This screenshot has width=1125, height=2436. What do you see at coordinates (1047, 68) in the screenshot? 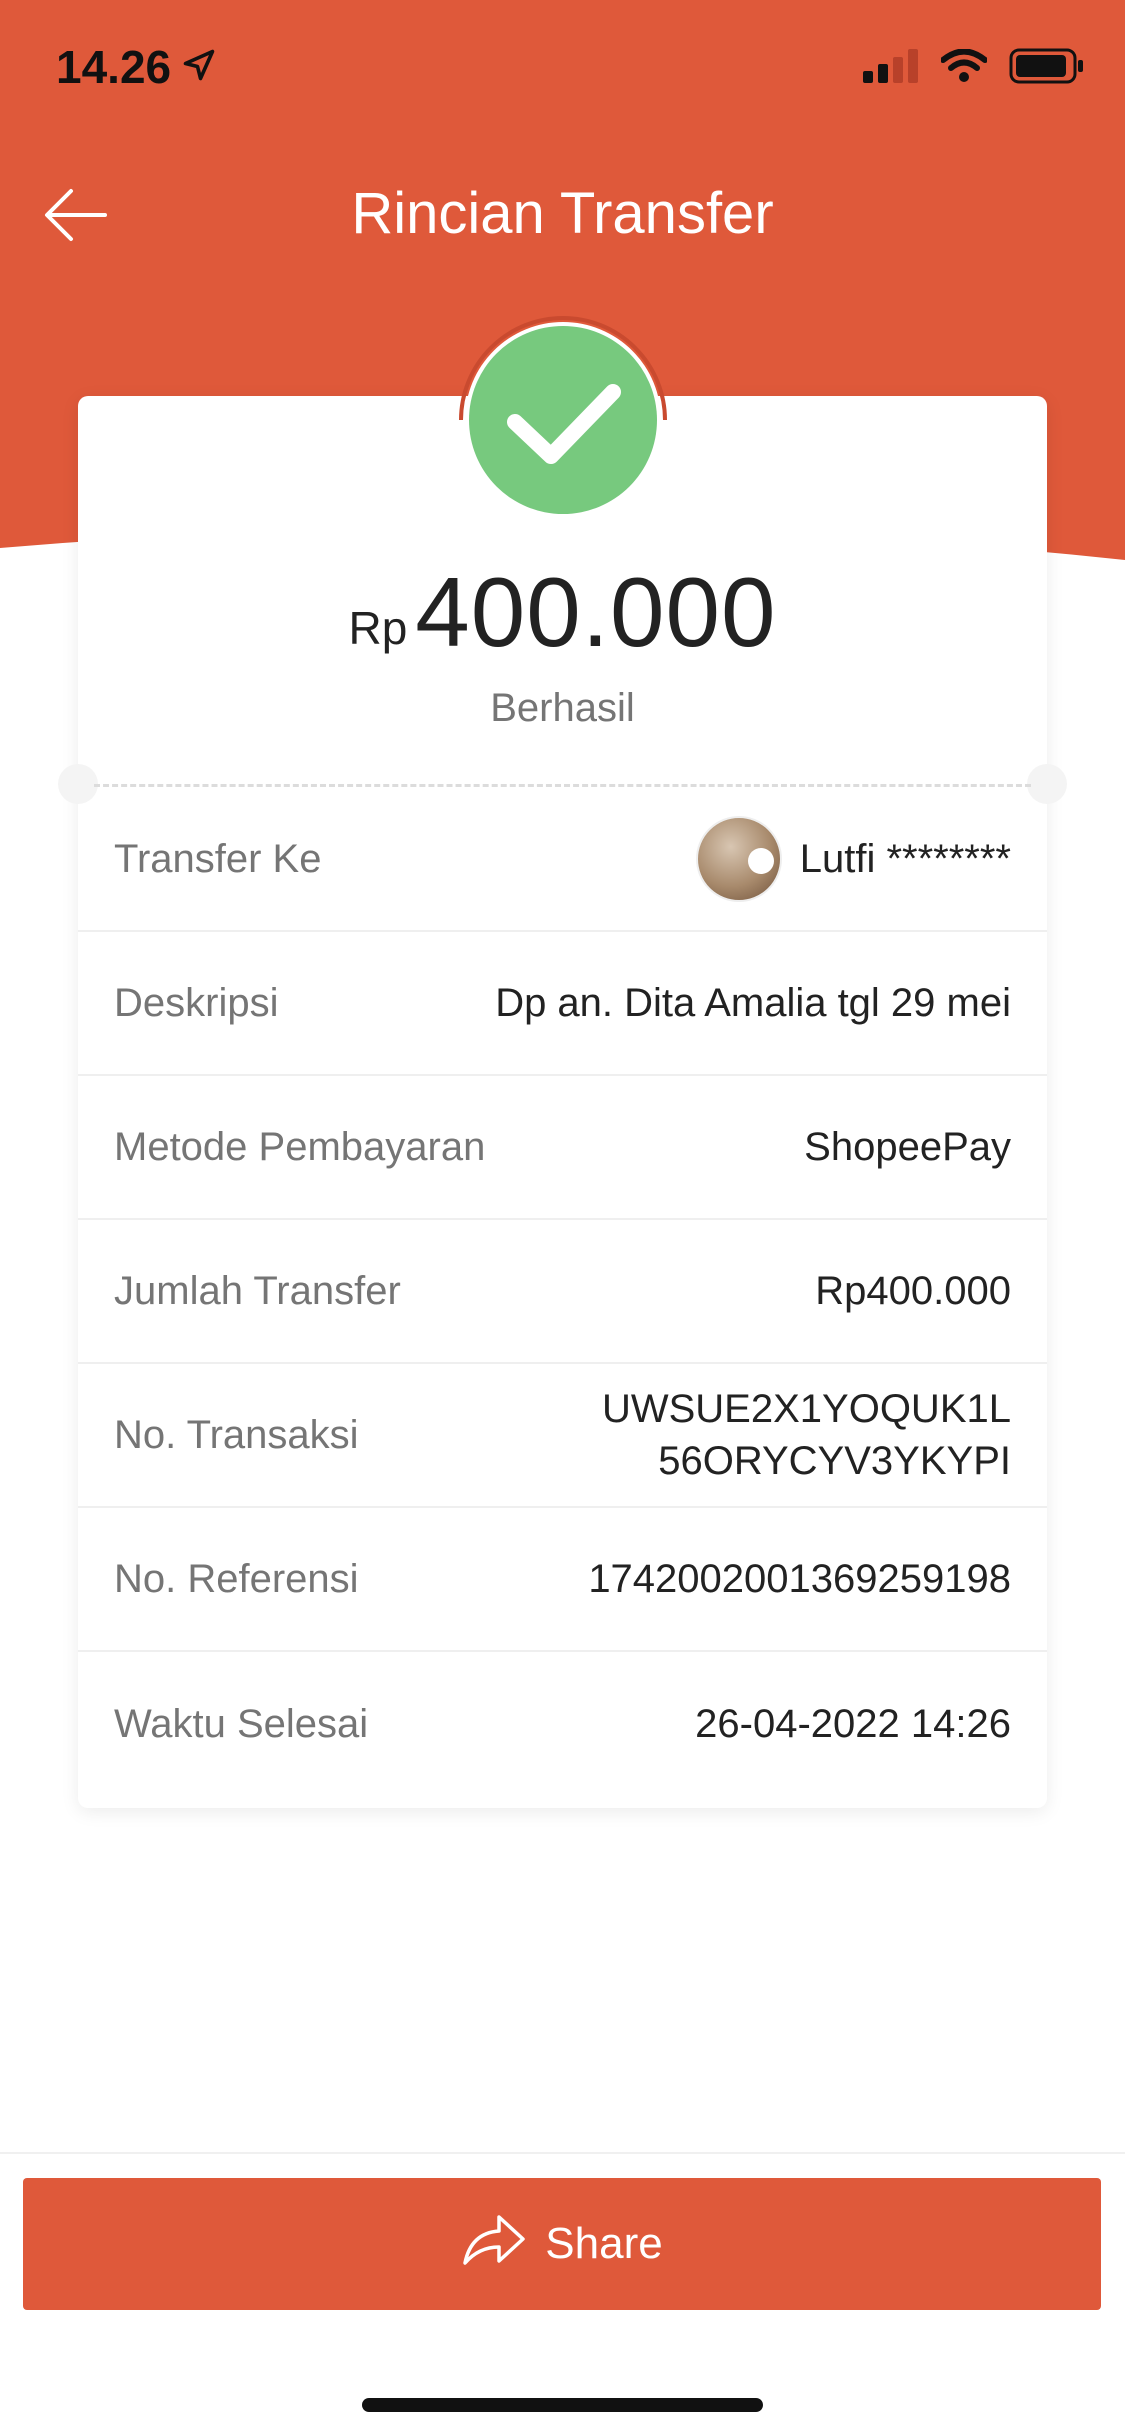
I see `battery-icon` at bounding box center [1047, 68].